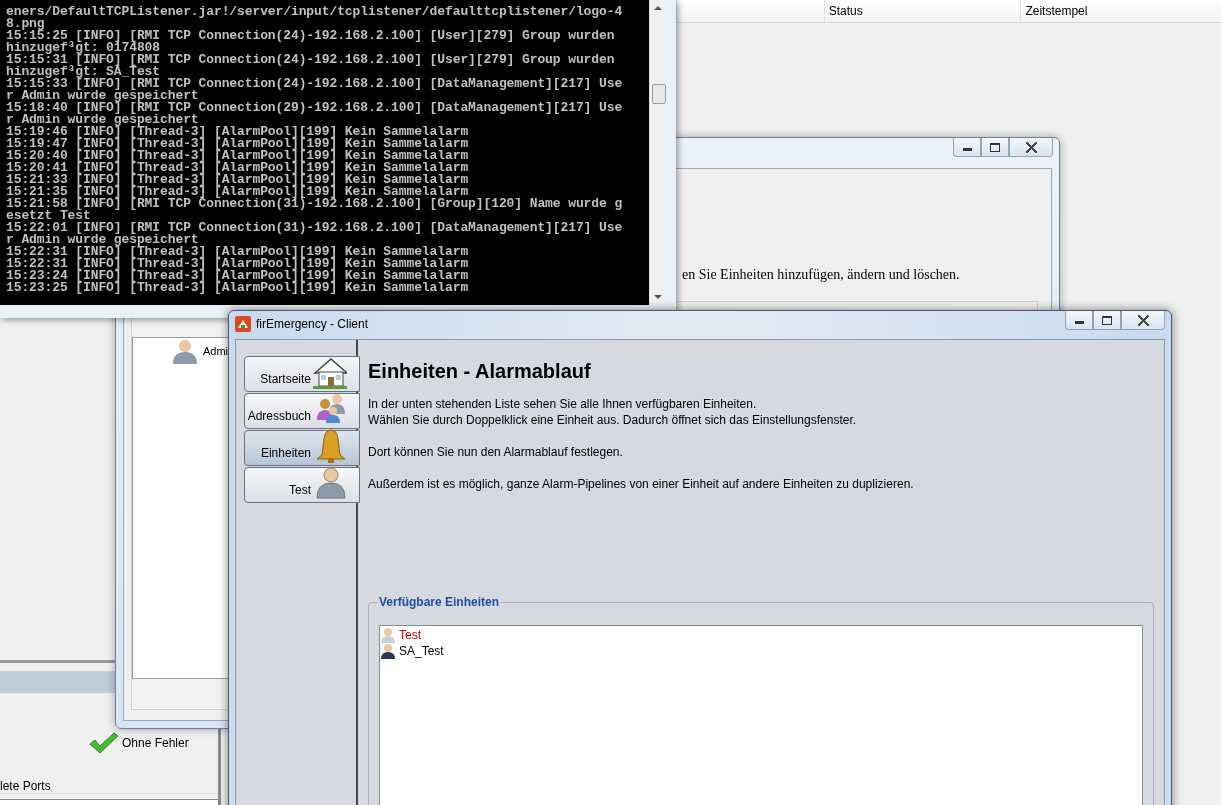 The height and width of the screenshot is (805, 1221). Describe the element at coordinates (439, 602) in the screenshot. I see `group-title: Verfügbare Einheiten` at that location.